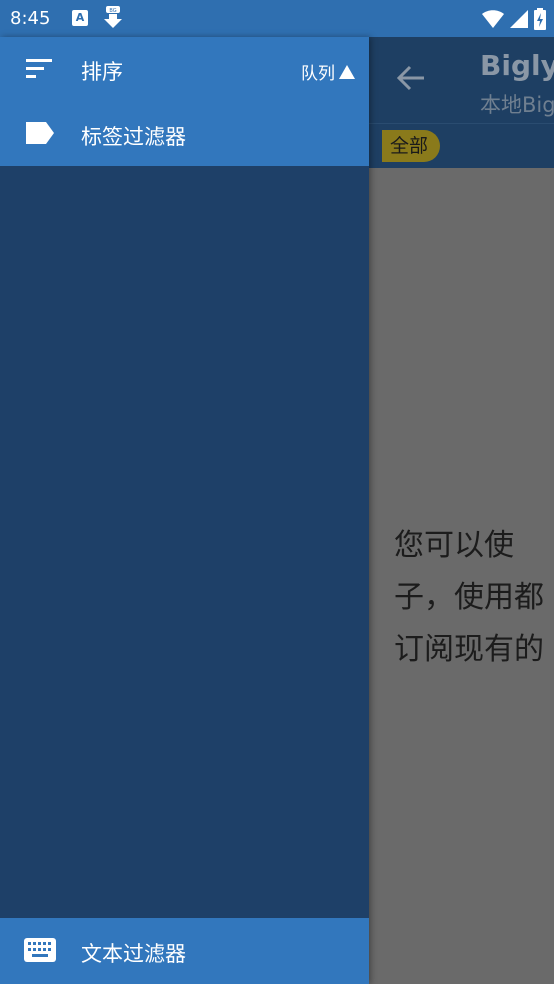 The height and width of the screenshot is (984, 554). Describe the element at coordinates (80, 18) in the screenshot. I see `notification-a-icon: A` at that location.